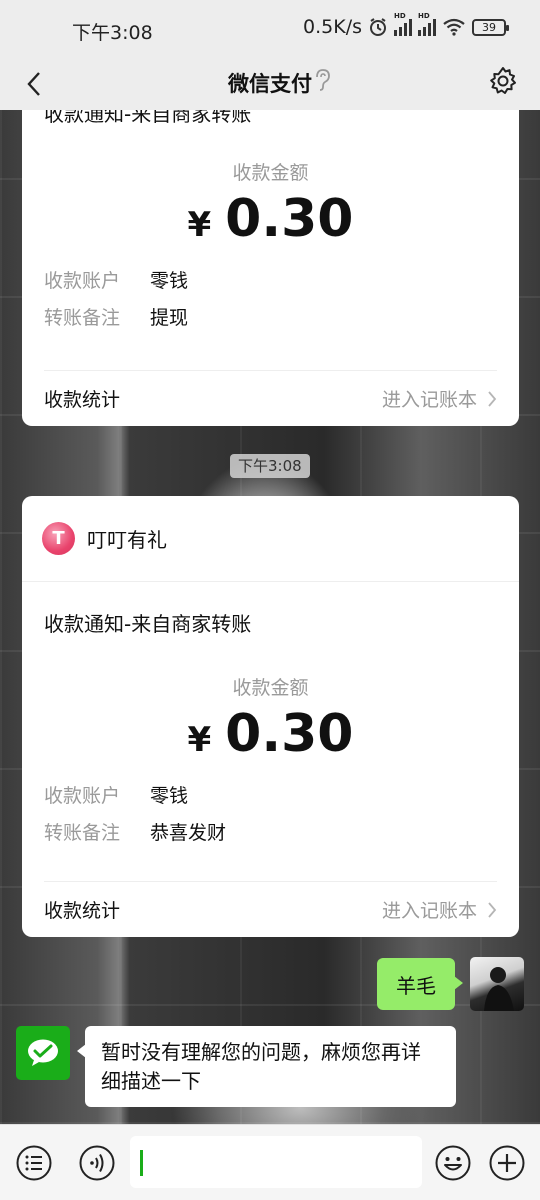  What do you see at coordinates (270, 466) in the screenshot?
I see `chat-timestamp: 下午3:08` at bounding box center [270, 466].